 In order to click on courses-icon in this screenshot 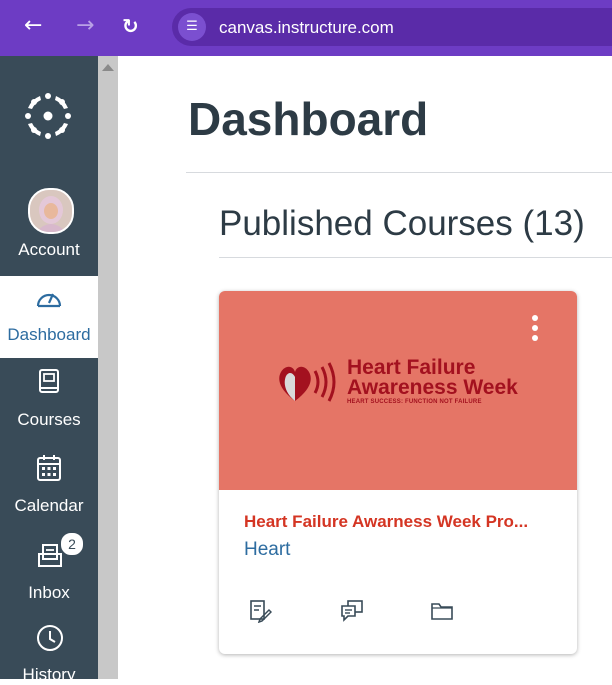, I will do `click(49, 381)`.